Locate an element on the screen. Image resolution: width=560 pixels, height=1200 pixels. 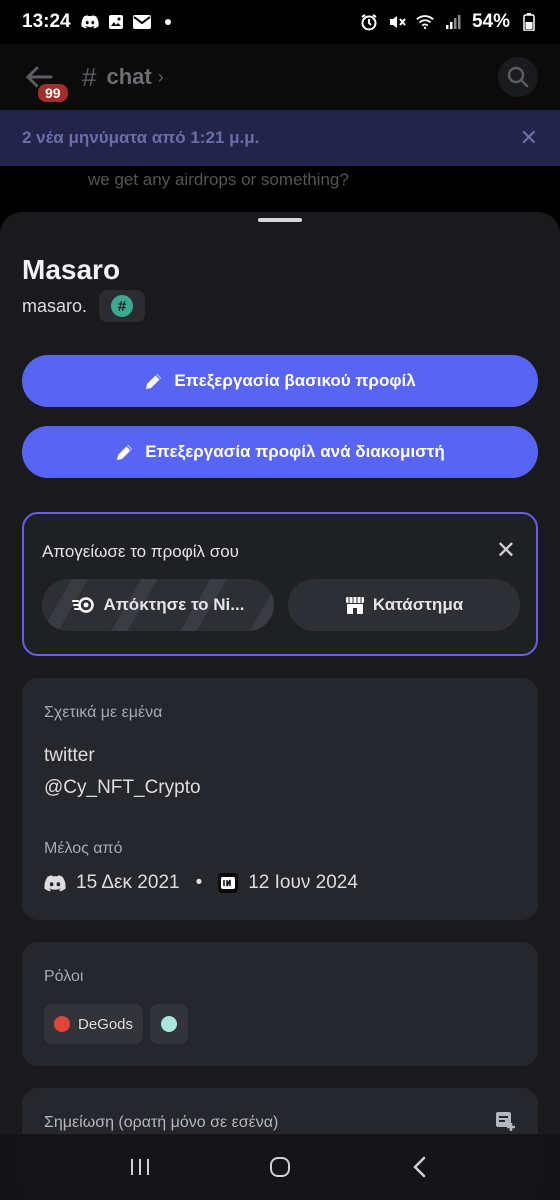
chevron-left-icon is located at coordinates (419, 1167).